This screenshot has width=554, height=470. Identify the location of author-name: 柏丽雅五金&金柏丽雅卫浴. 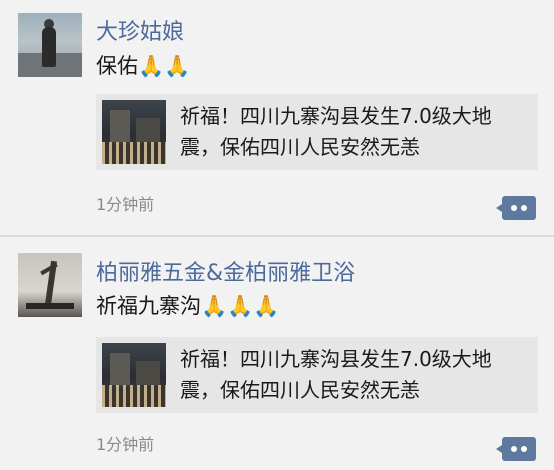
(225, 271).